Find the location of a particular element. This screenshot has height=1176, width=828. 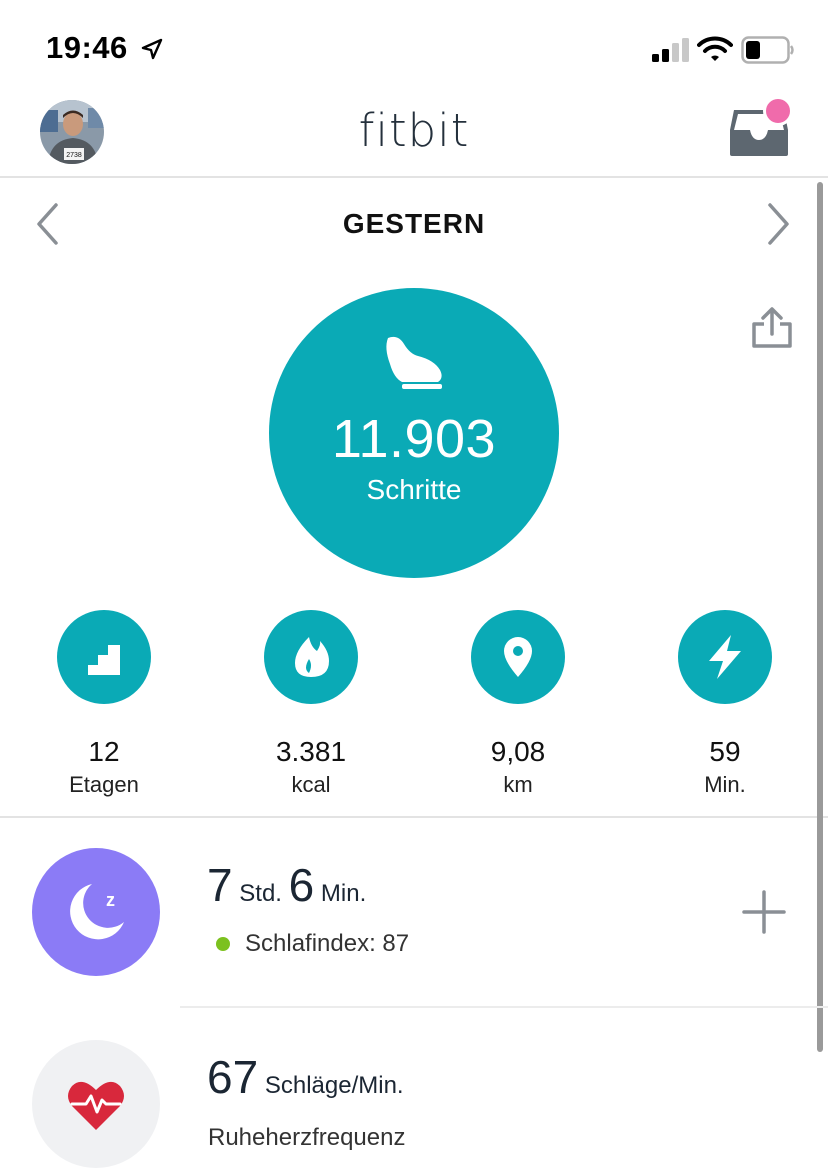

steps-tile: 11.903 Schritte is located at coordinates (414, 433).